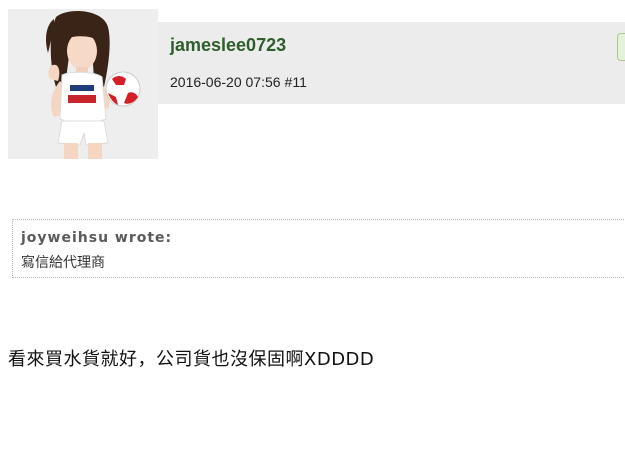 The height and width of the screenshot is (452, 625). What do you see at coordinates (318, 248) in the screenshot?
I see `quote-block: joyweihsu wrote: 寫信給代理商` at bounding box center [318, 248].